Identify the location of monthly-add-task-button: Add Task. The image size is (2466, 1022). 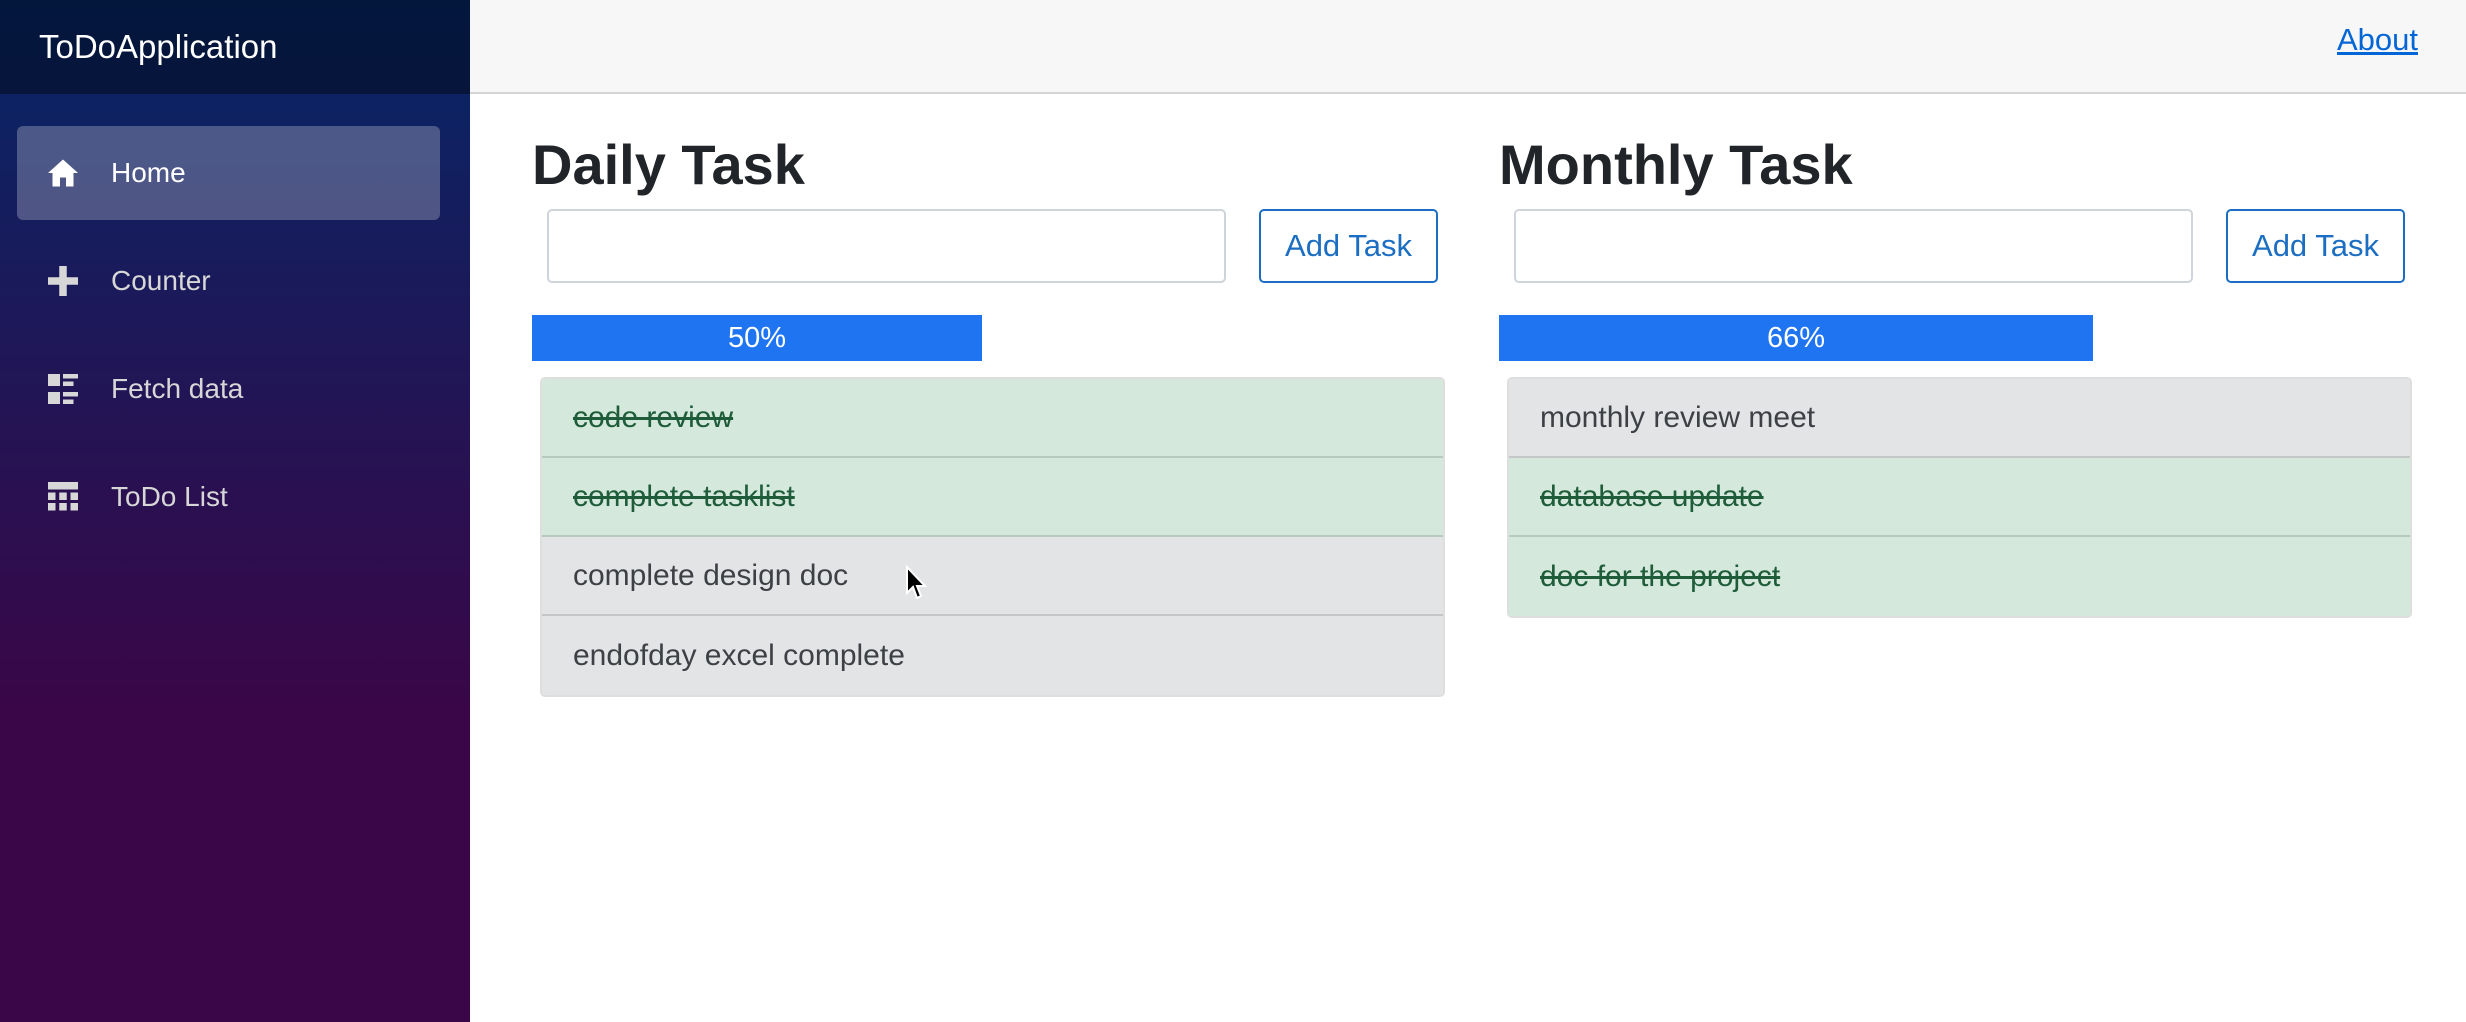
(2315, 246).